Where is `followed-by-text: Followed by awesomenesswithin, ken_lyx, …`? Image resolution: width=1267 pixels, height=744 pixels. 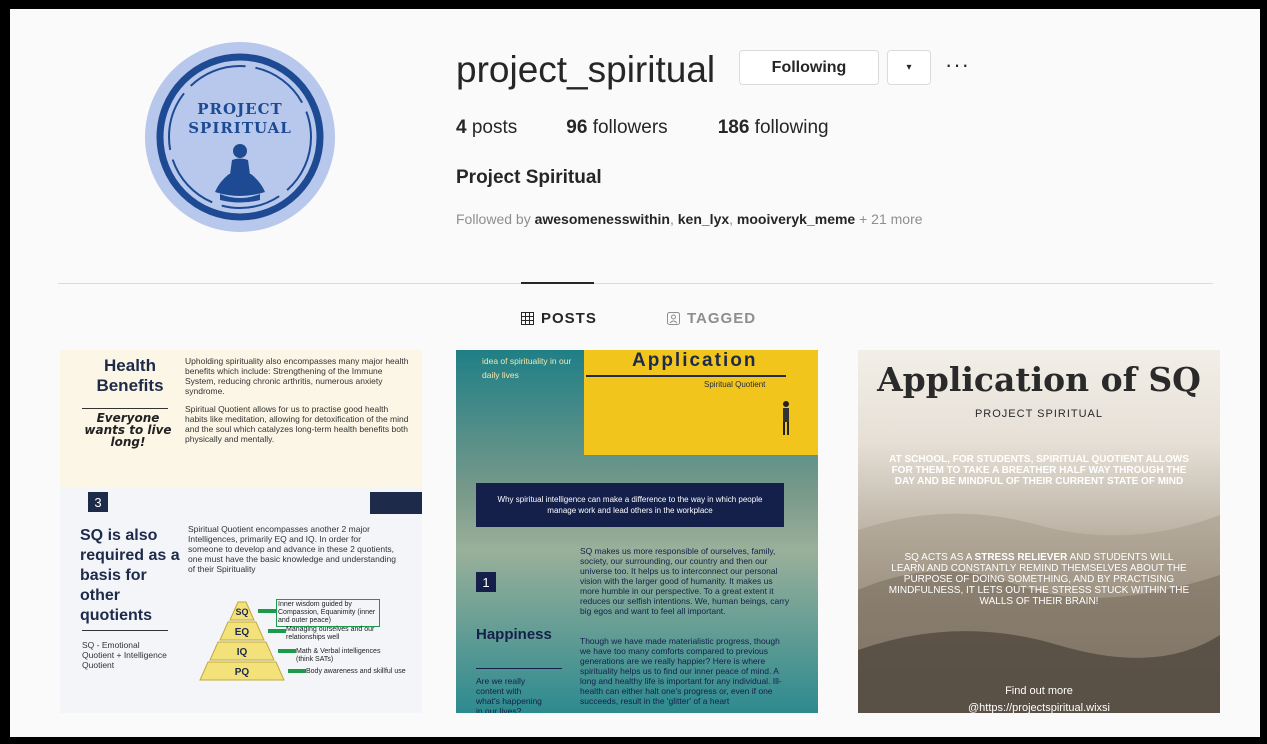
followed-by-text: Followed by awesomenesswithin, ken_lyx, … is located at coordinates (689, 219).